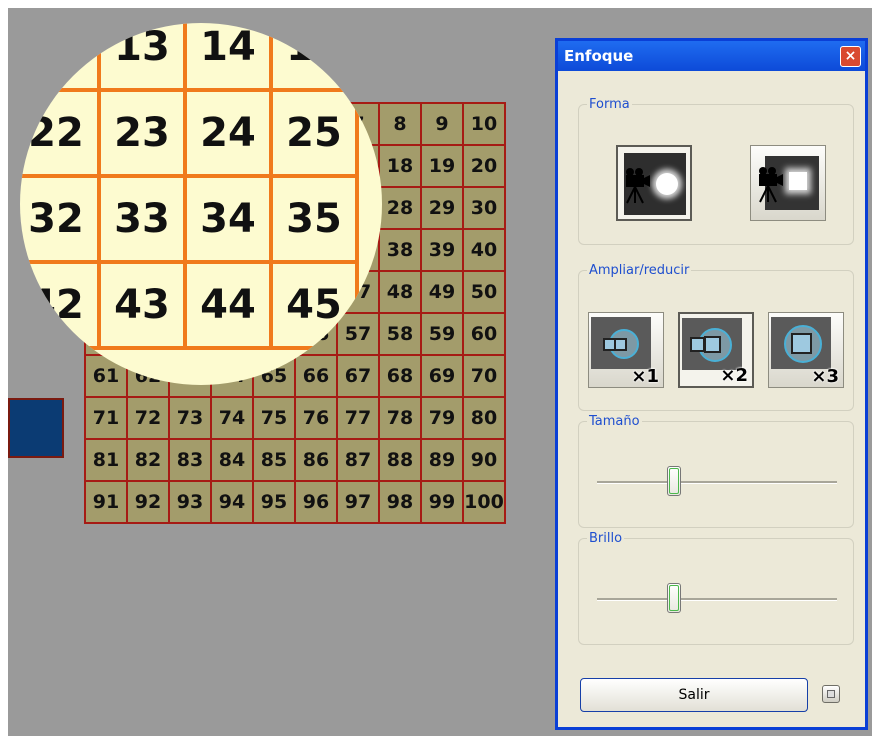 The image size is (872, 740). Describe the element at coordinates (694, 695) in the screenshot. I see `exit-button: Salir` at that location.